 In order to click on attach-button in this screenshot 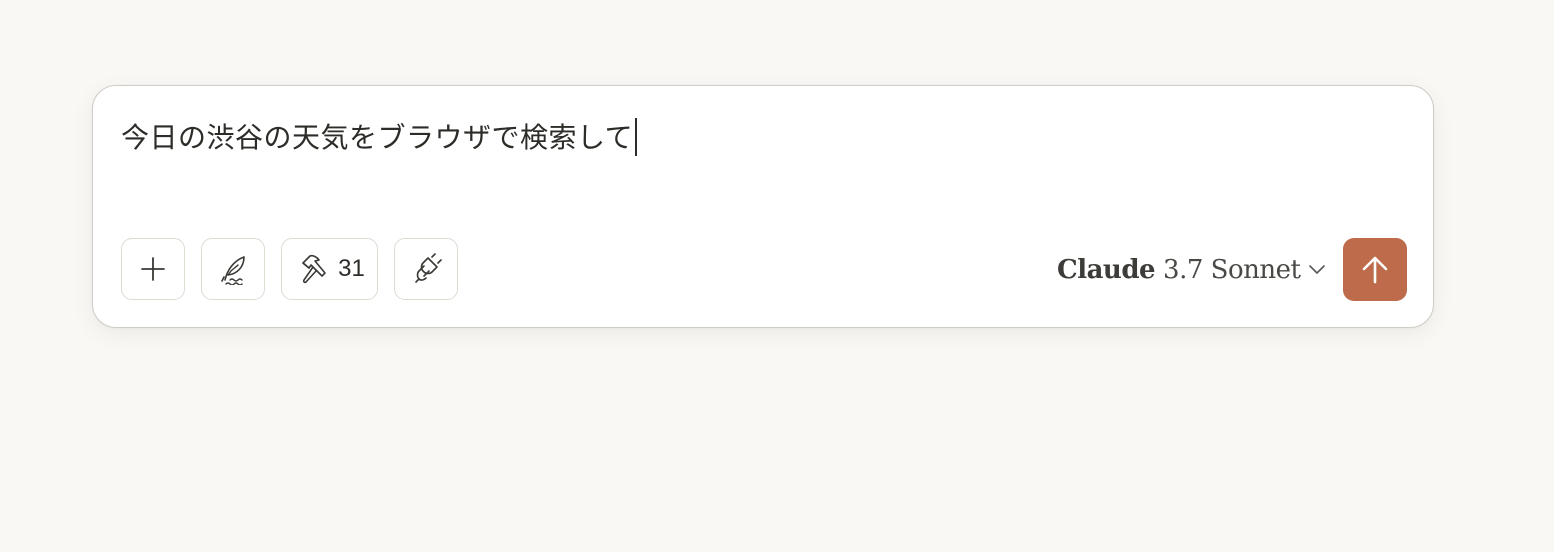, I will do `click(153, 269)`.